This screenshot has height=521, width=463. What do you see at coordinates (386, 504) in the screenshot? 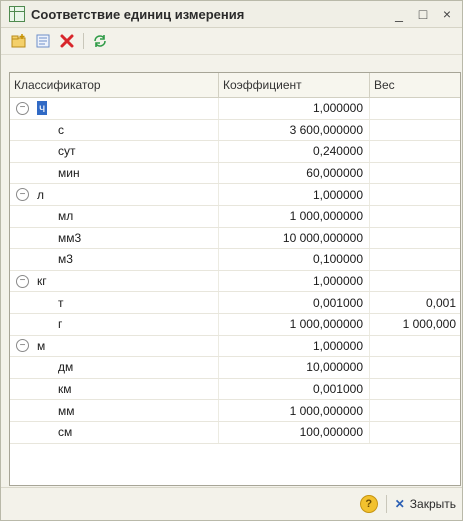
I see `footer-separator` at bounding box center [386, 504].